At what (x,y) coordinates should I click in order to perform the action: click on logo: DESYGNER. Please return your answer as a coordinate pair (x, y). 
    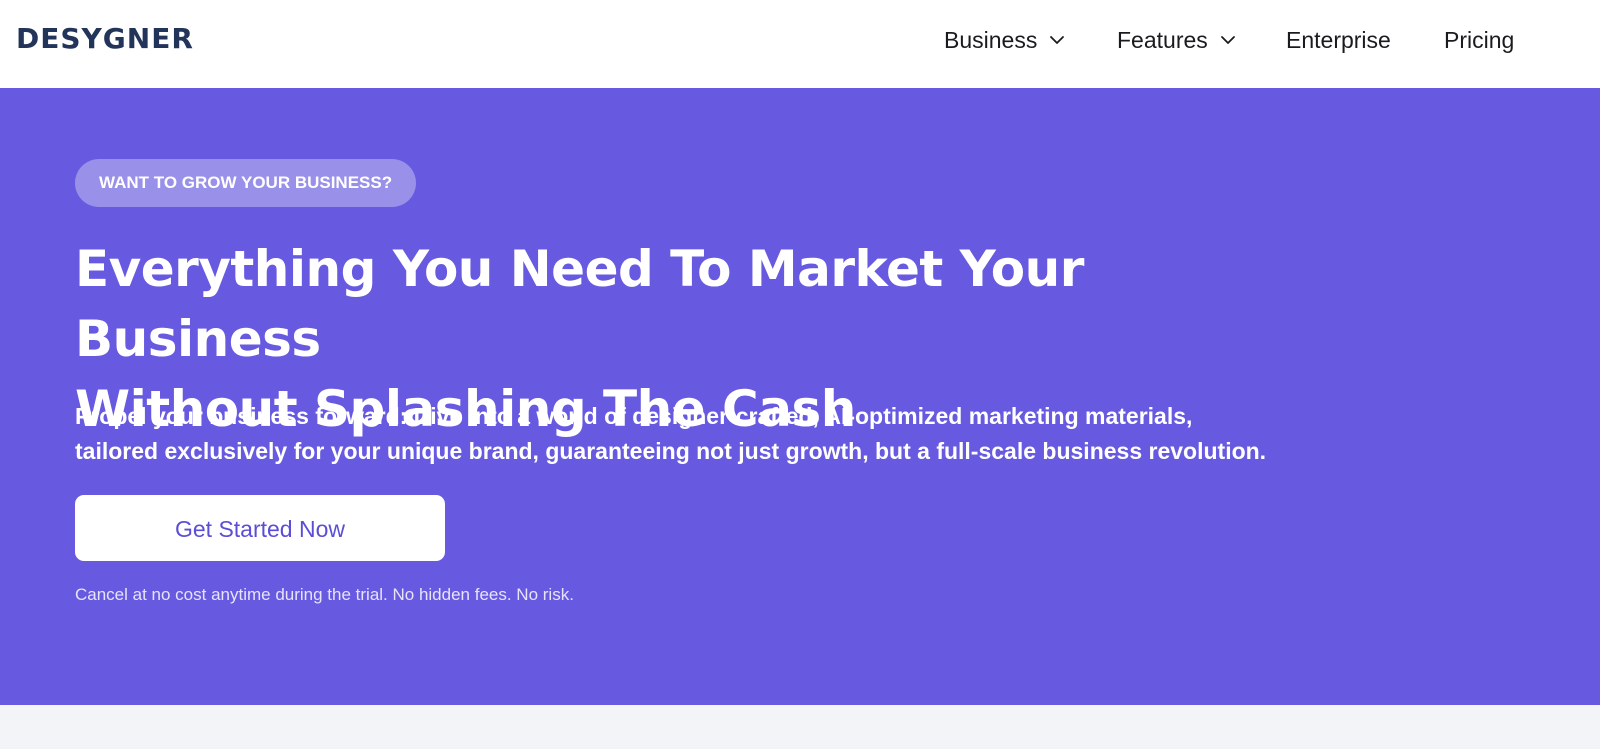
    Looking at the image, I should click on (105, 39).